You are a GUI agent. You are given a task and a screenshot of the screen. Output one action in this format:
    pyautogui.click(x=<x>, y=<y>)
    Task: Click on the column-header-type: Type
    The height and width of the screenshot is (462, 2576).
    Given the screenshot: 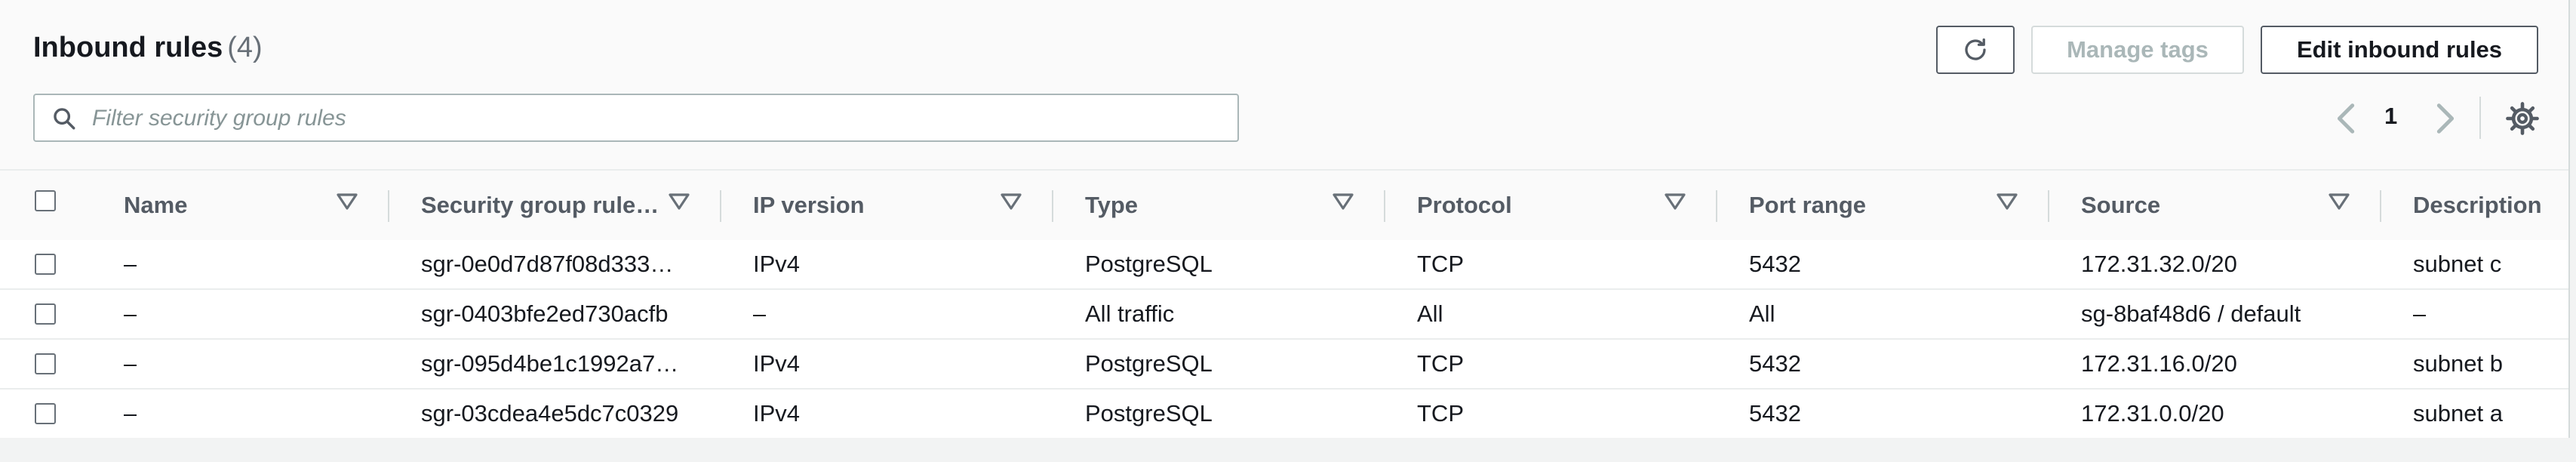 What is the action you would take?
    pyautogui.click(x=1111, y=205)
    